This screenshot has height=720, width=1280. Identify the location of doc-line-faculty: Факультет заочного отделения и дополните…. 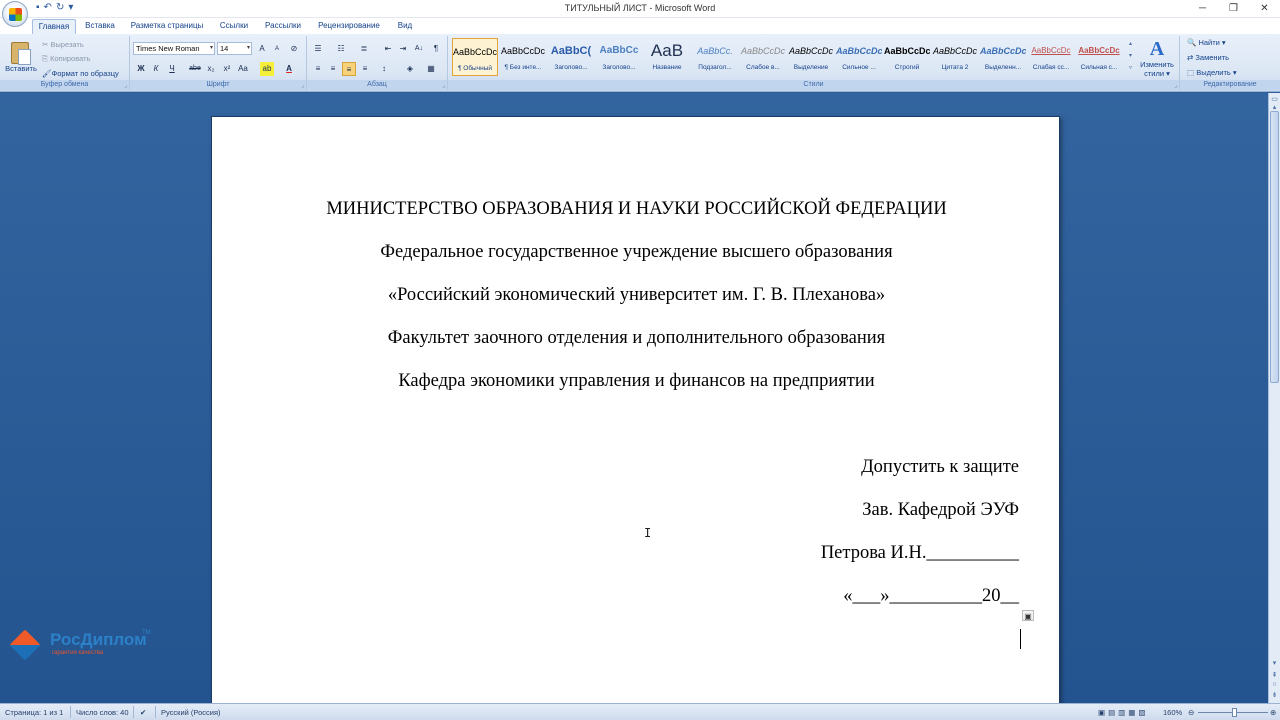
(636, 338).